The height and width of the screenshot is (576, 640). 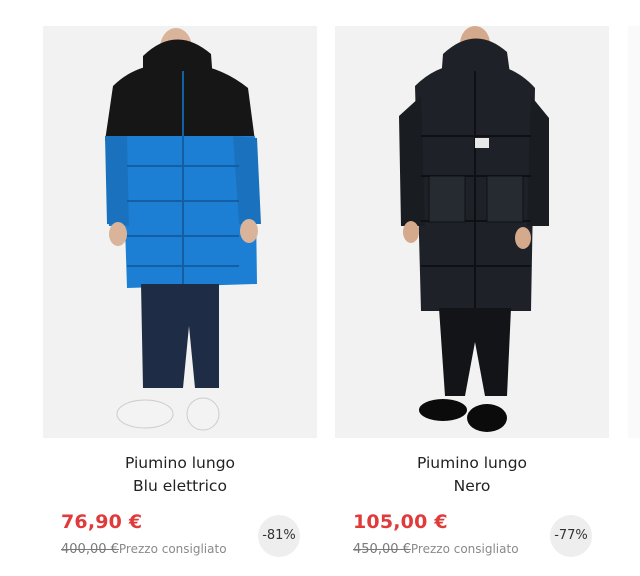 I want to click on original-price: 400,00 €, so click(x=90, y=549).